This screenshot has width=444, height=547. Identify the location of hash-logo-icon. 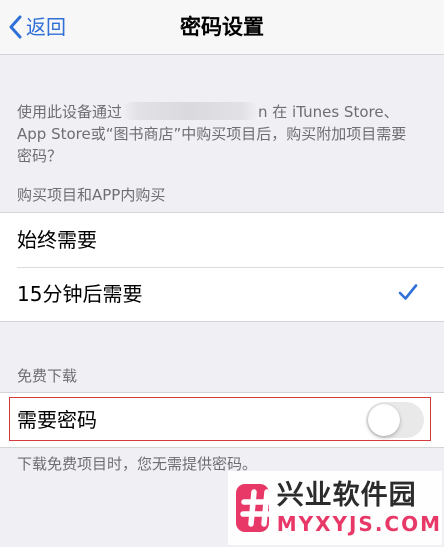
(252, 508).